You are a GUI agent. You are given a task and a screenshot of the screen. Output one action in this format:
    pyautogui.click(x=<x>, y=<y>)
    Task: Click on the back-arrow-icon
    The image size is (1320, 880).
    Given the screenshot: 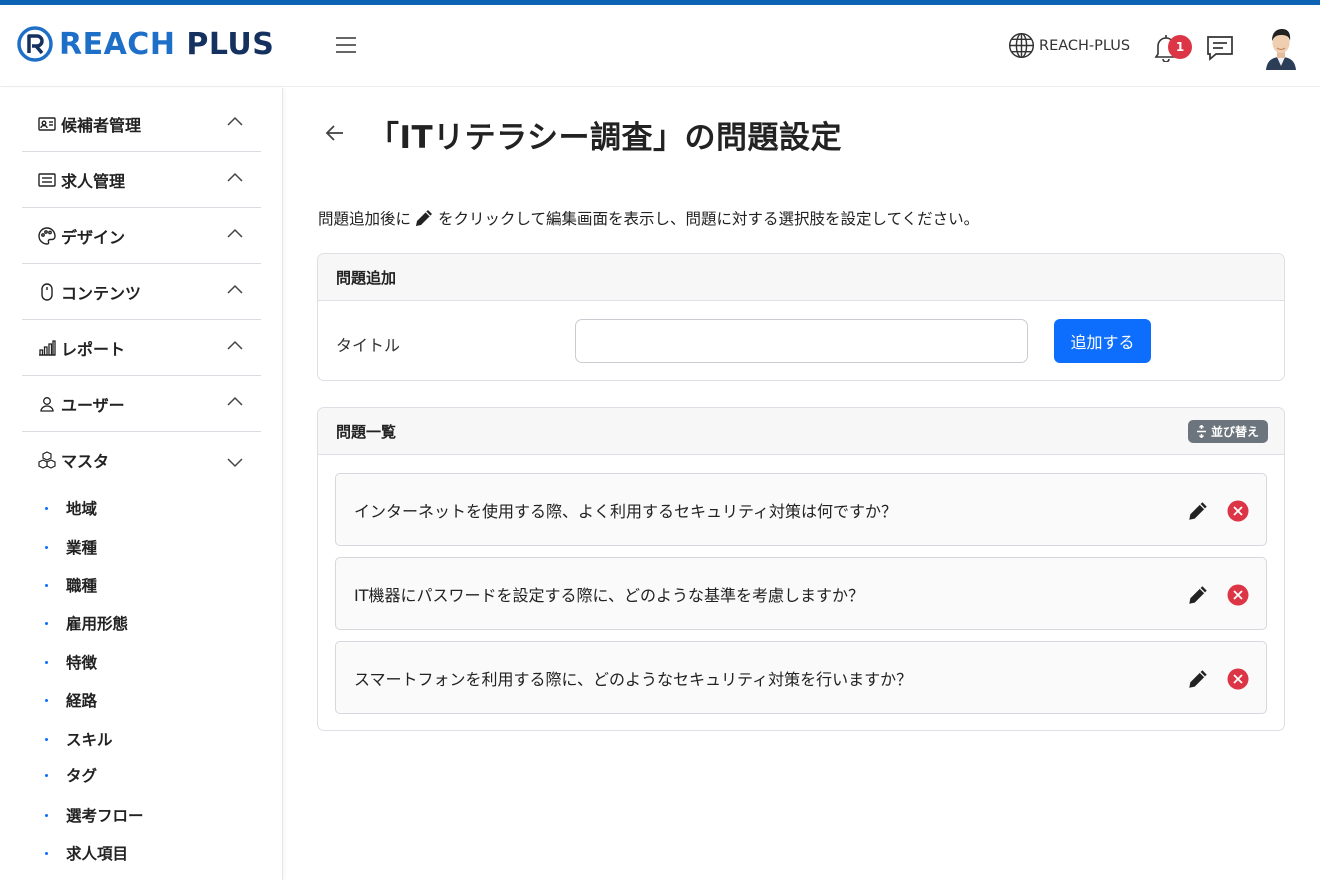 What is the action you would take?
    pyautogui.click(x=335, y=133)
    